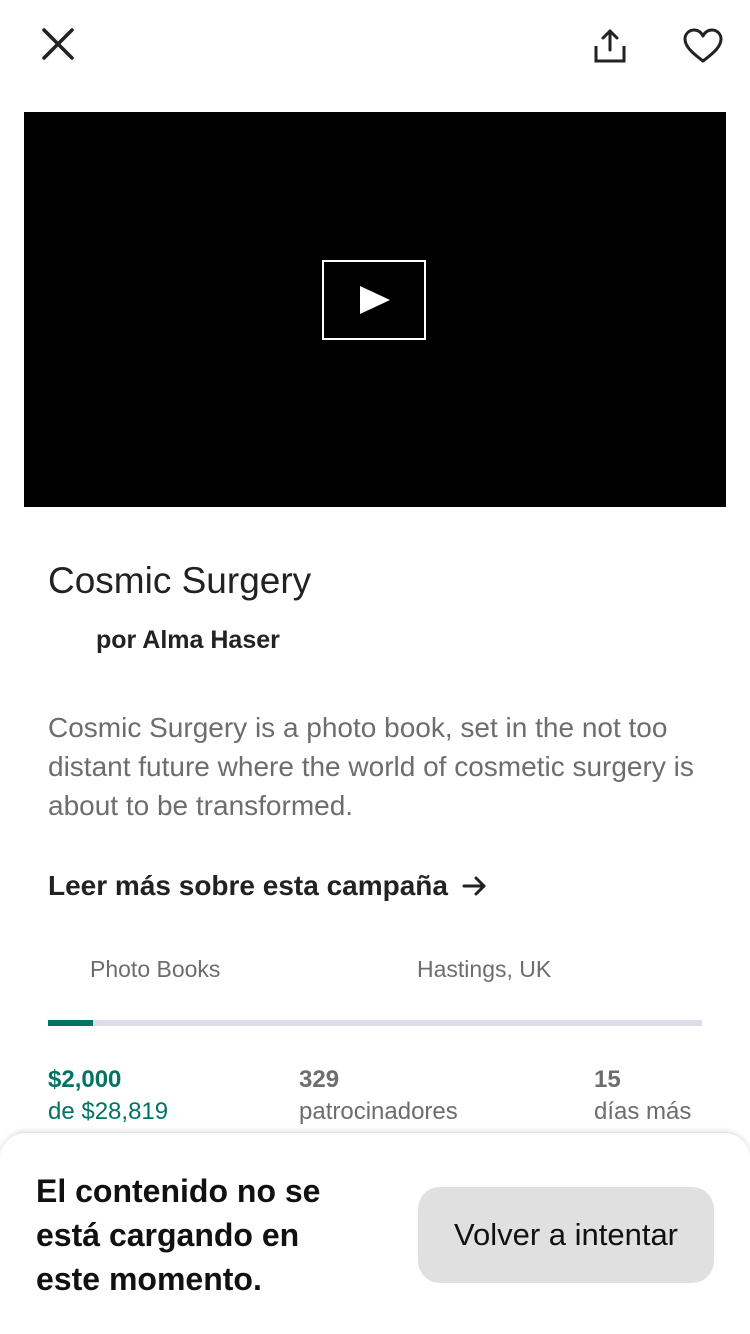  What do you see at coordinates (378, 1096) in the screenshot?
I see `stat-backers: 329 patrocinadores` at bounding box center [378, 1096].